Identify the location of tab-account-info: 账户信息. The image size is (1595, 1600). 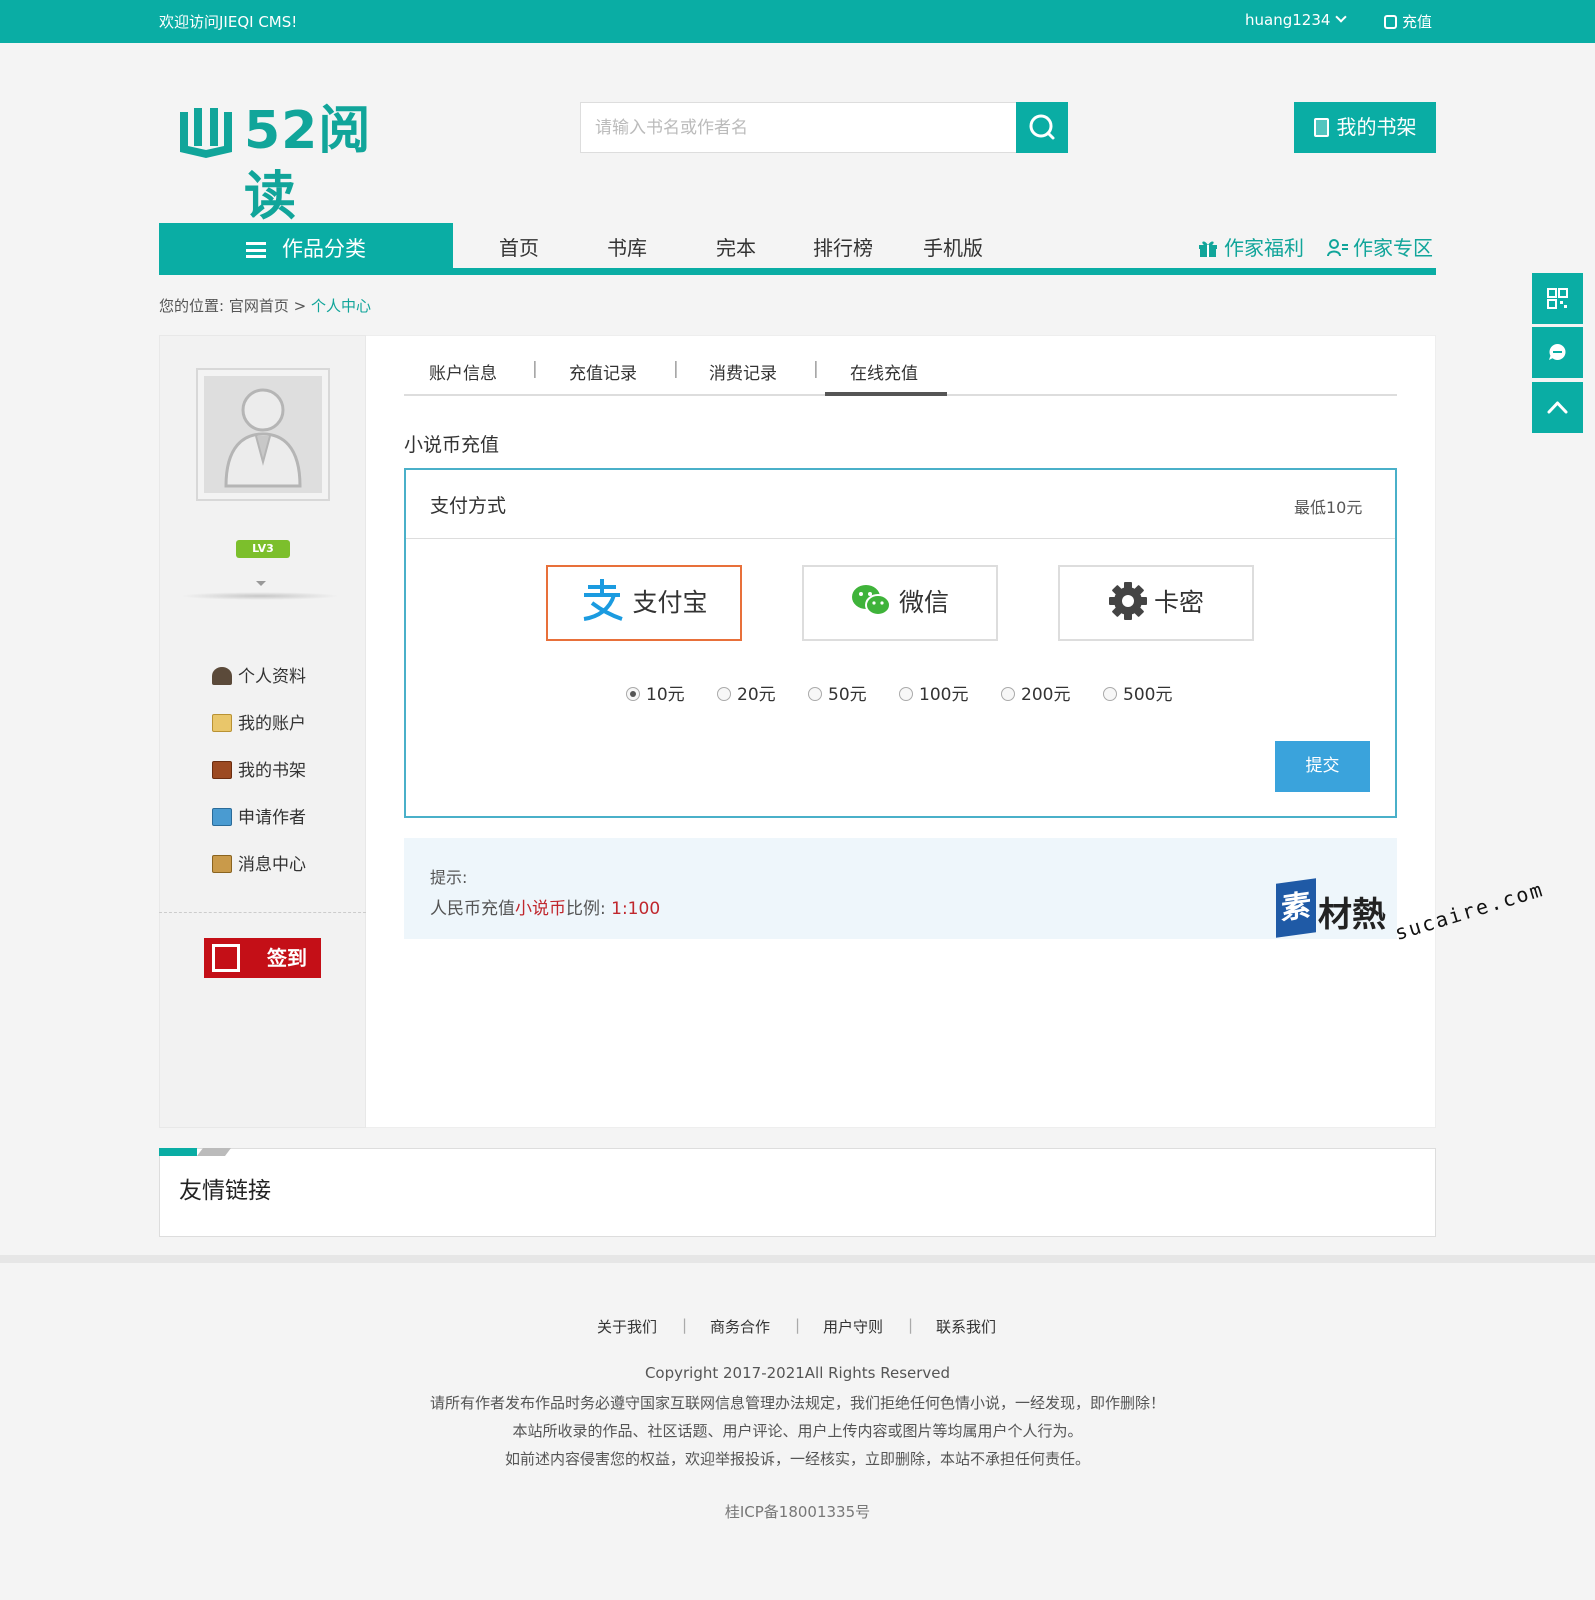
(463, 371).